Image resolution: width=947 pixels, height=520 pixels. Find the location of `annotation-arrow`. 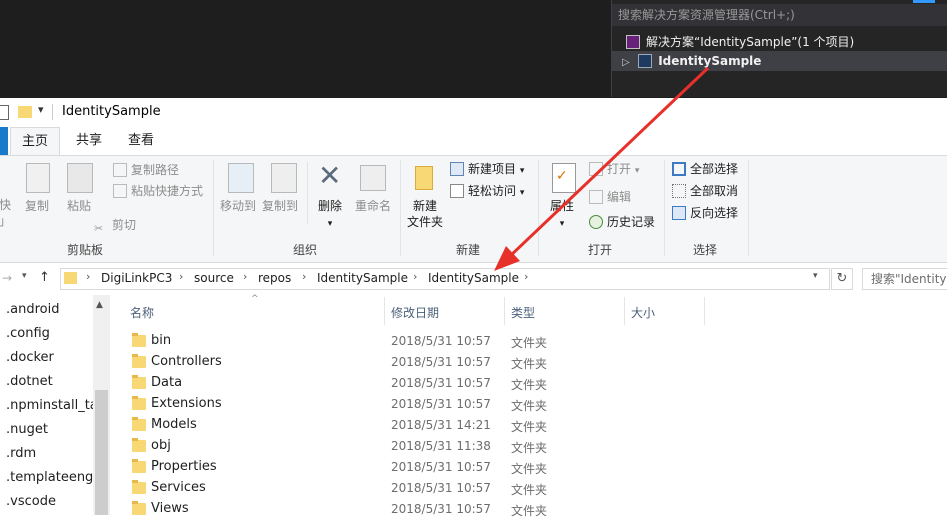

annotation-arrow is located at coordinates (602, 168).